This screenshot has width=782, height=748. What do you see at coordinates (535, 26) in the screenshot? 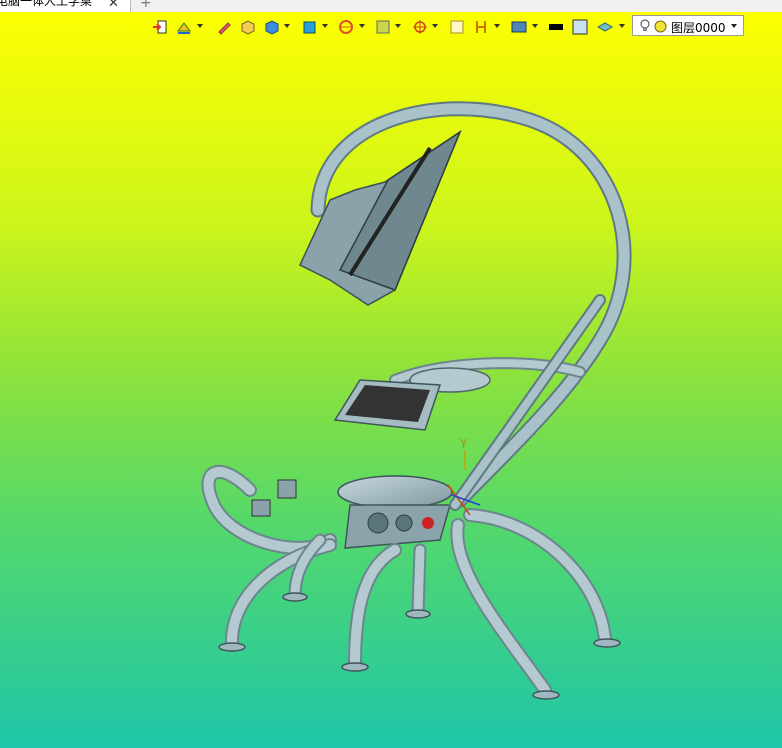
I see `display-dropdown-icon` at bounding box center [535, 26].